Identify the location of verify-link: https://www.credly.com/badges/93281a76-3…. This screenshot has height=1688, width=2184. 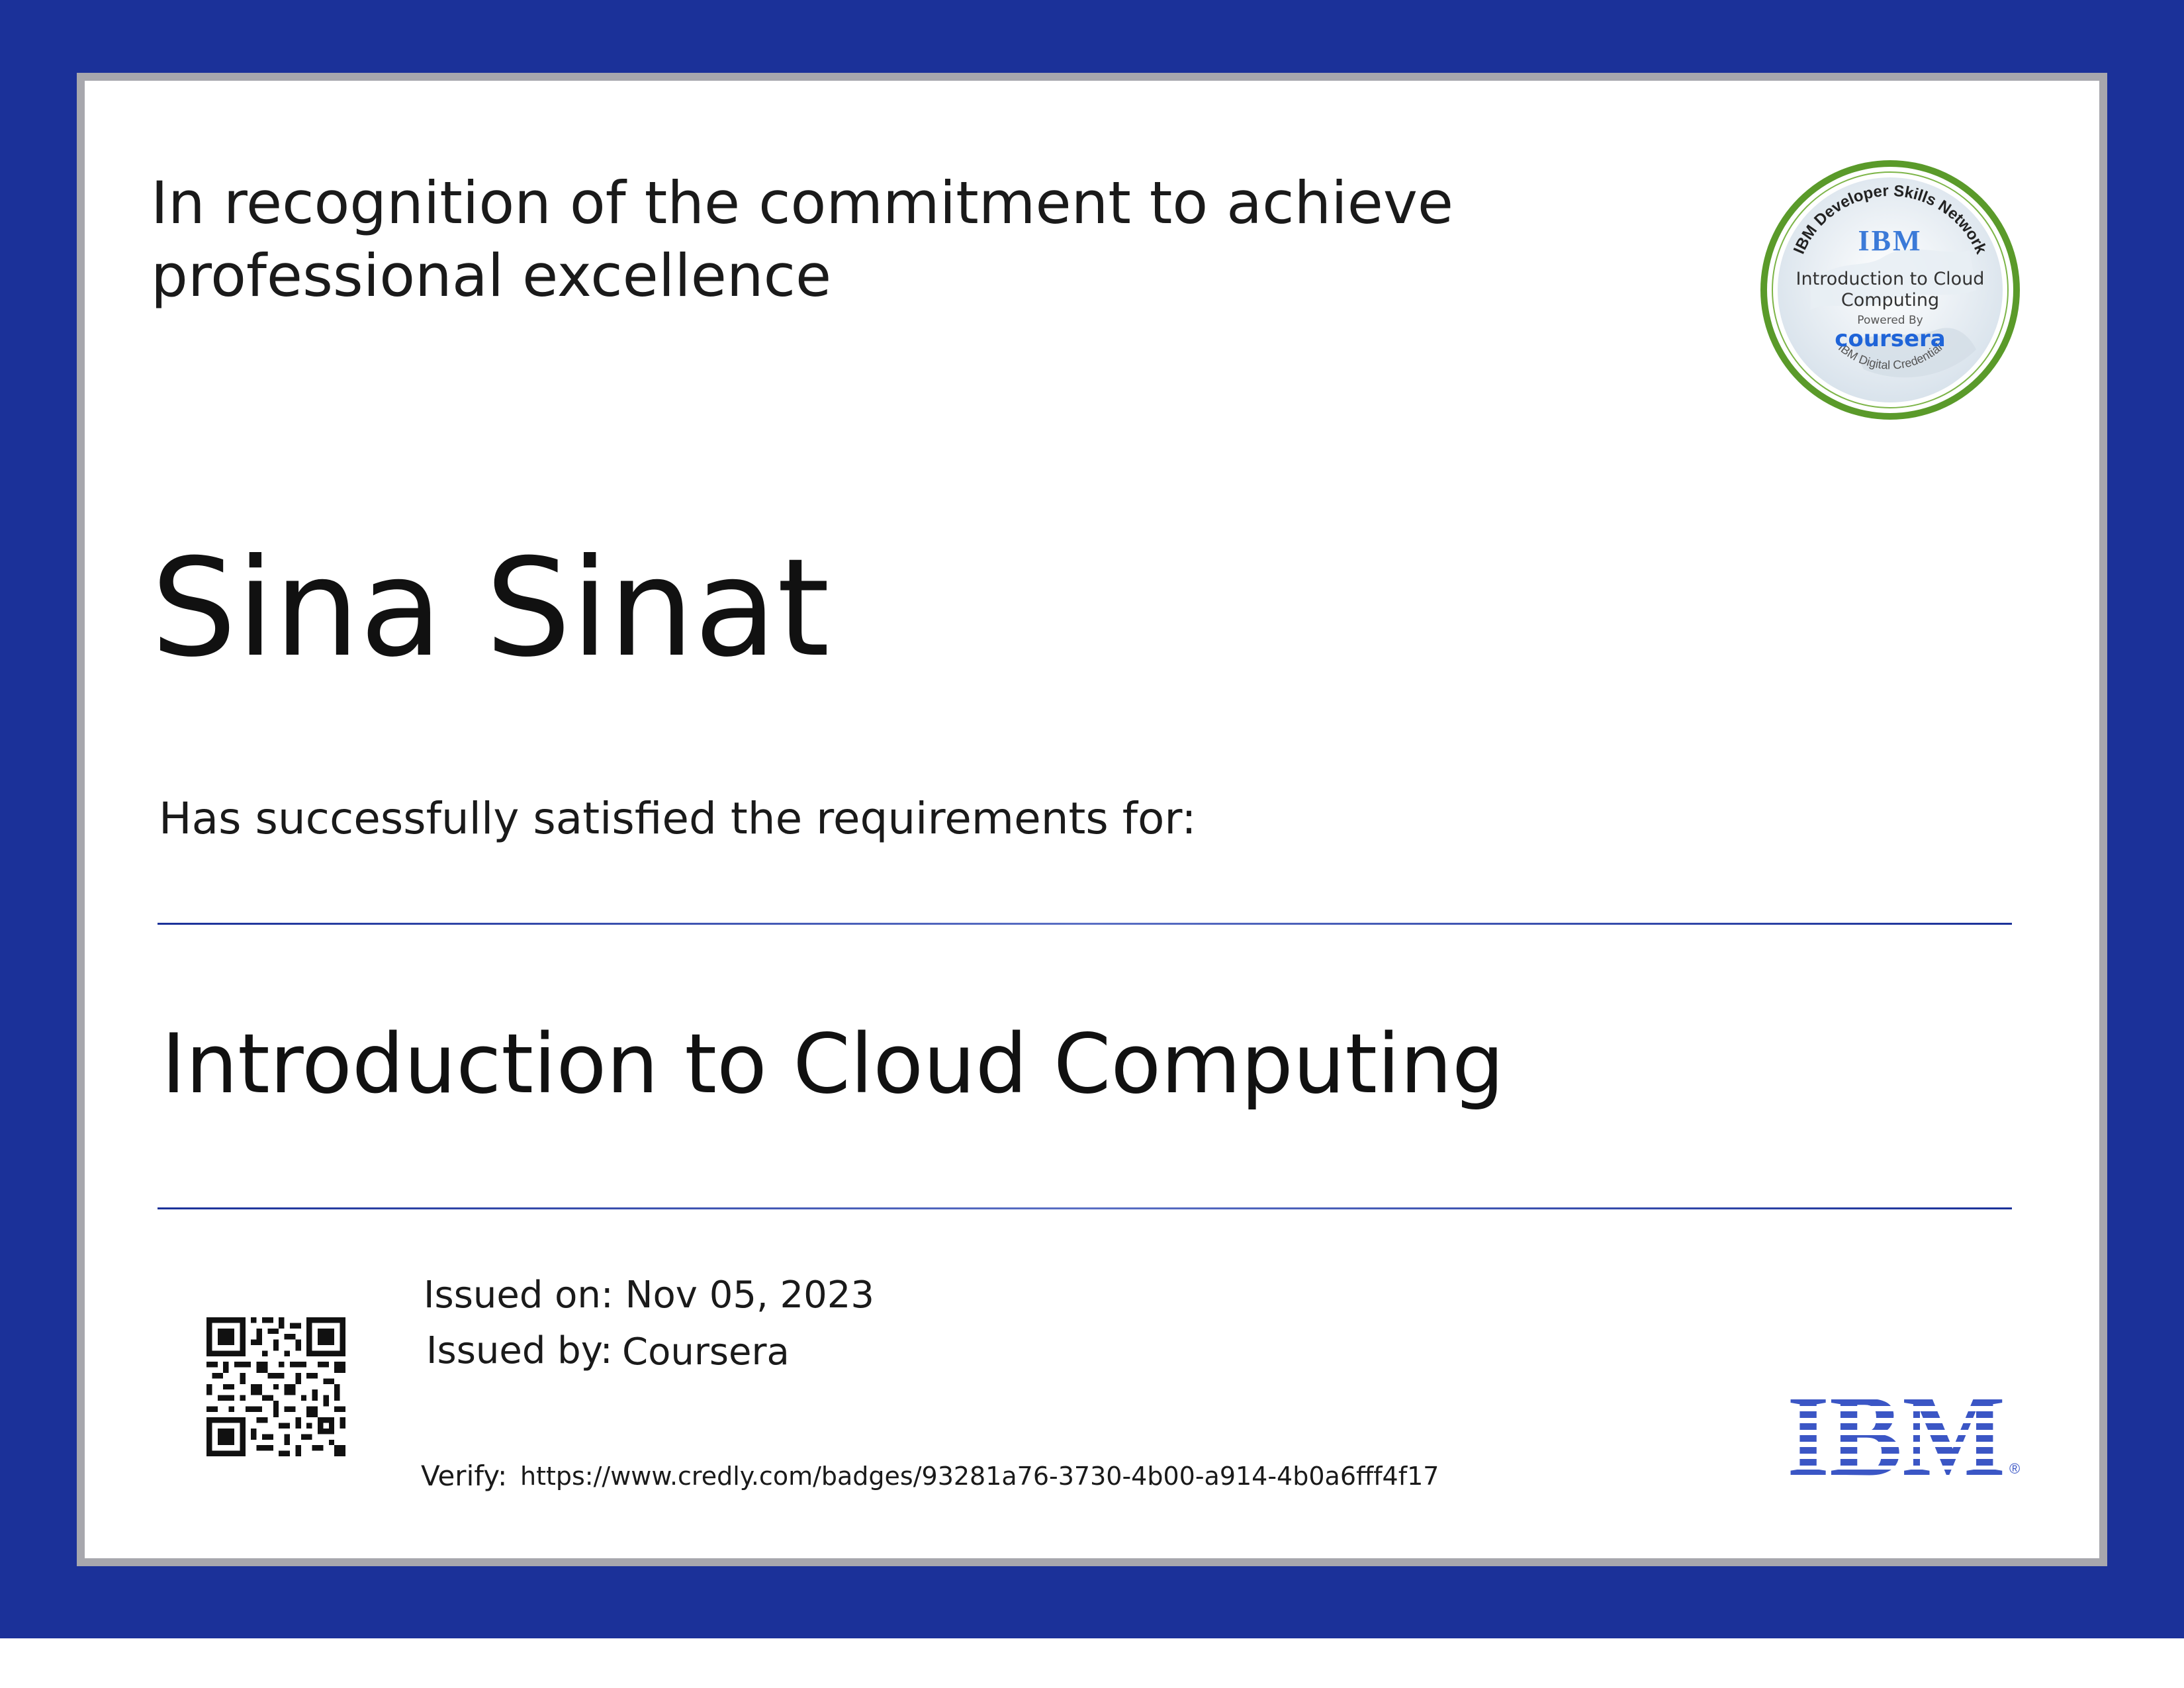
(980, 1476).